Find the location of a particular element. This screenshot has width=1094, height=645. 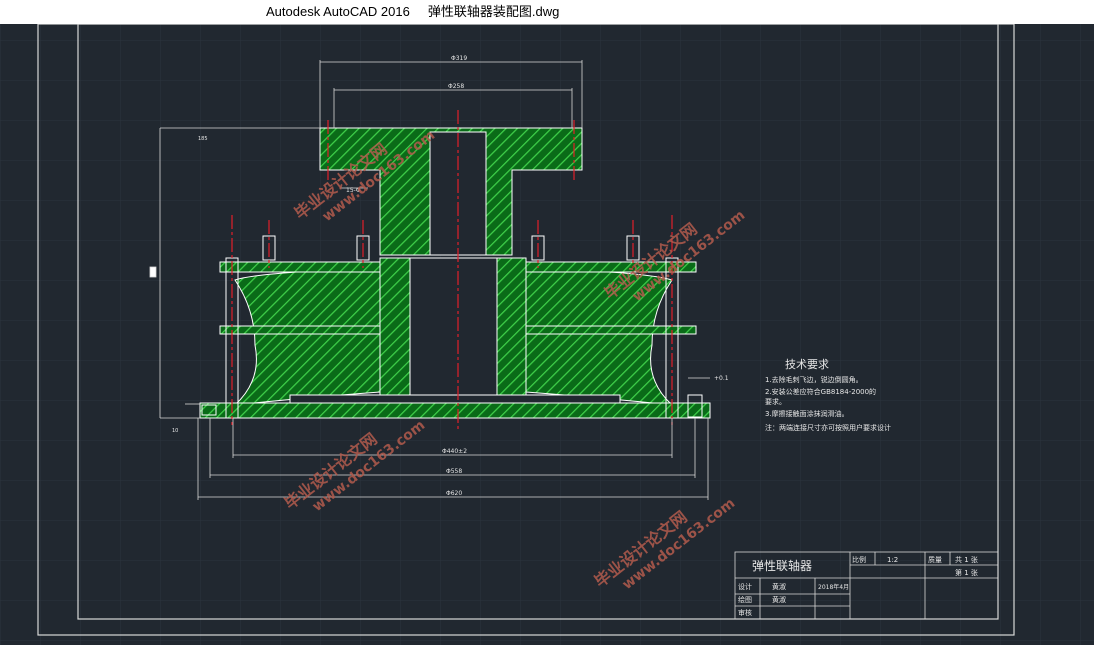

dim-tolerance: +0.1 is located at coordinates (721, 378).